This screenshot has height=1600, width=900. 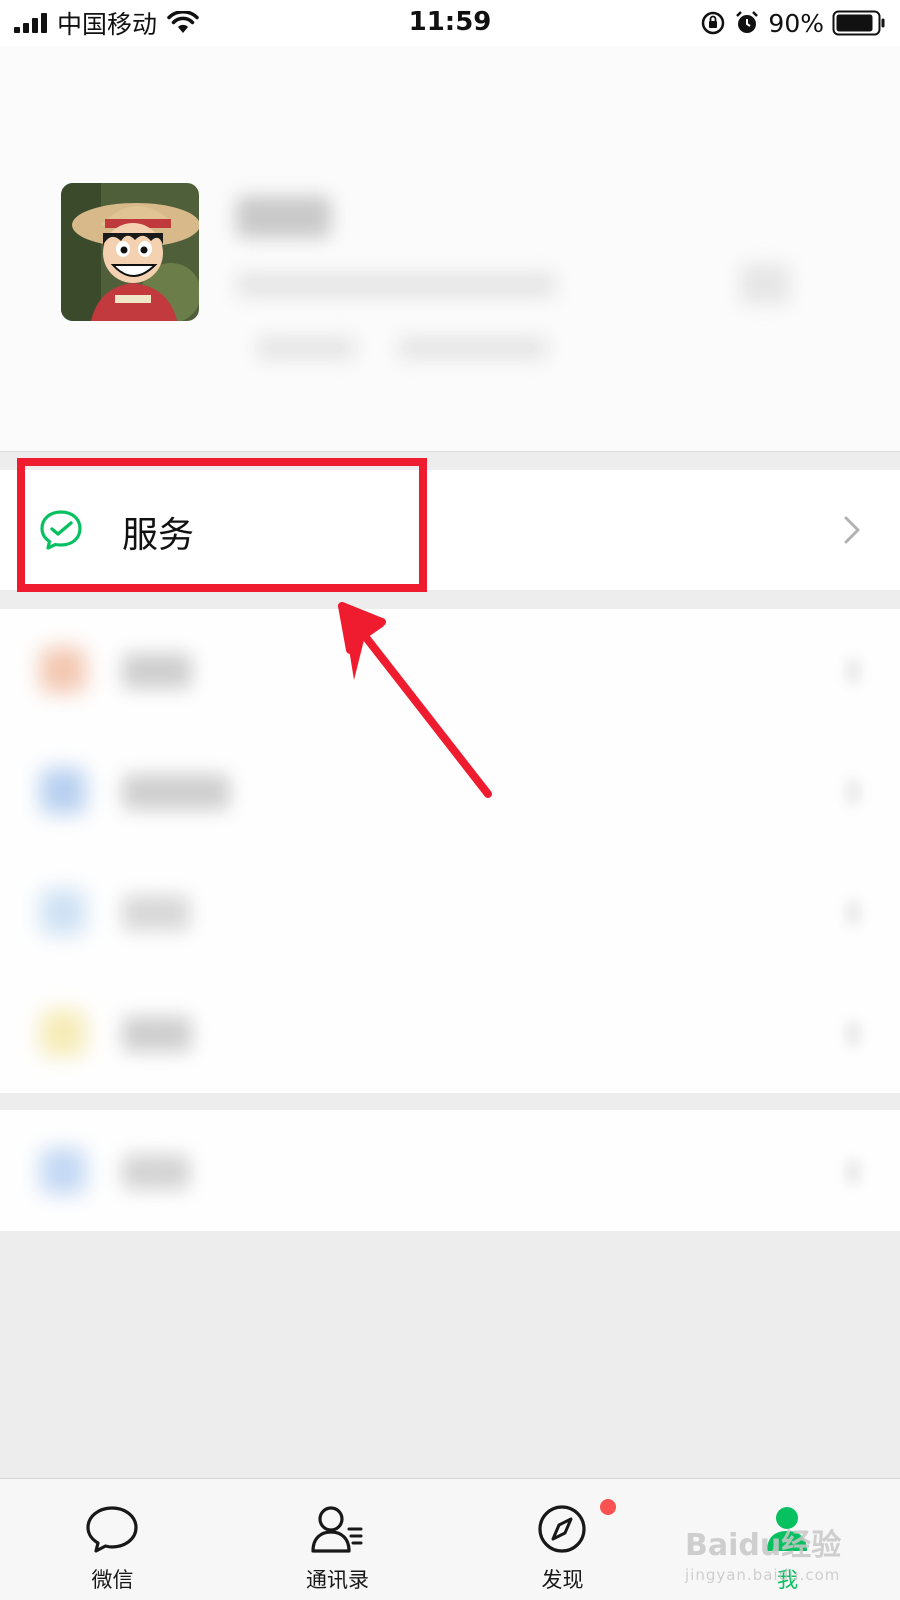 I want to click on battery-icon, so click(x=858, y=23).